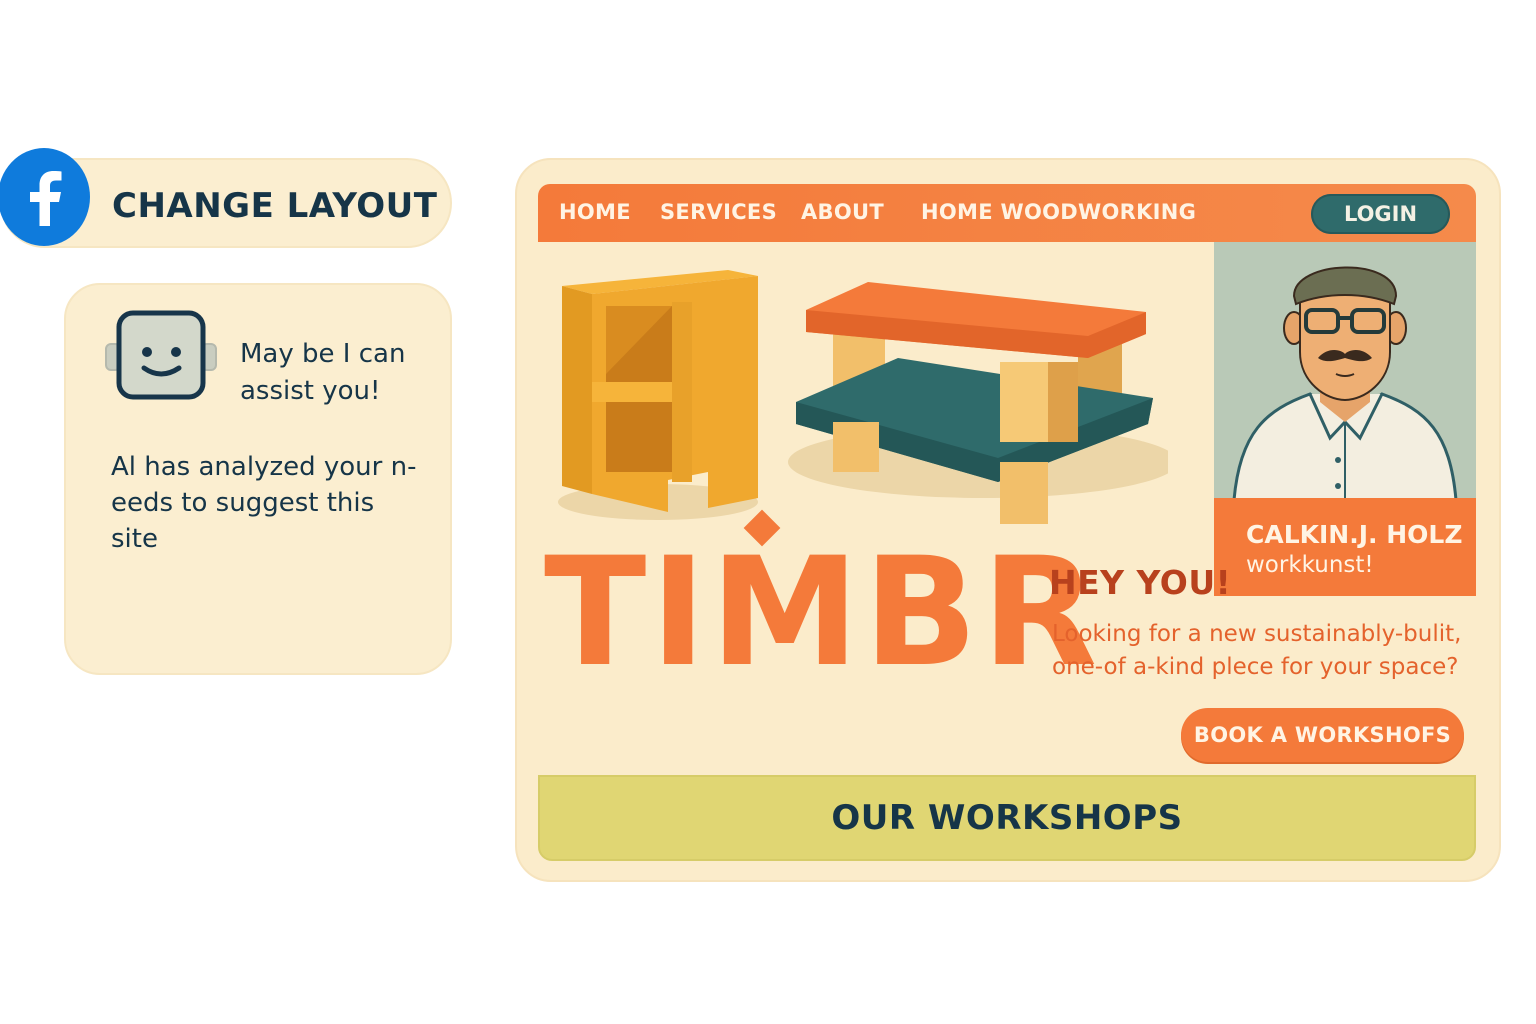 This screenshot has width=1536, height=1024. What do you see at coordinates (823, 613) in the screenshot?
I see `brand-logo: TIMBR` at bounding box center [823, 613].